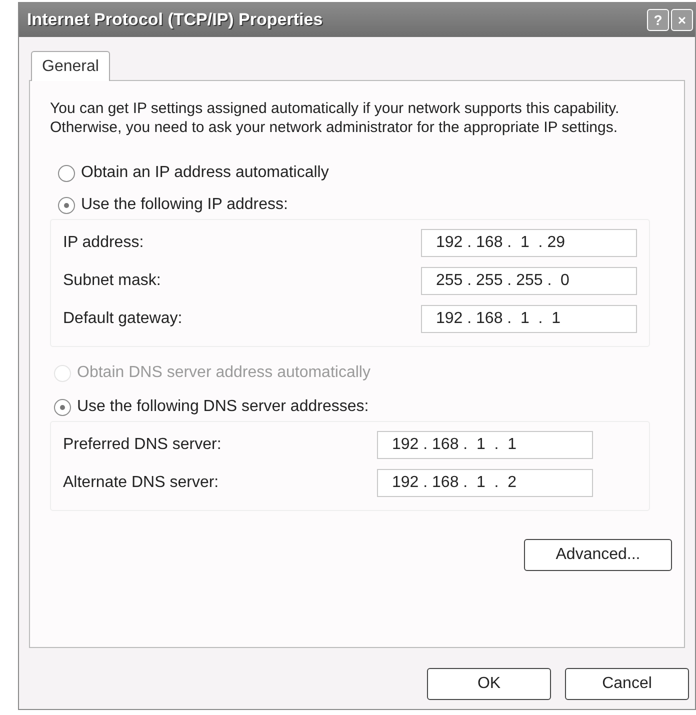 This screenshot has height=715, width=696. What do you see at coordinates (205, 173) in the screenshot?
I see `radio-label: Obtain an IP address automatically` at bounding box center [205, 173].